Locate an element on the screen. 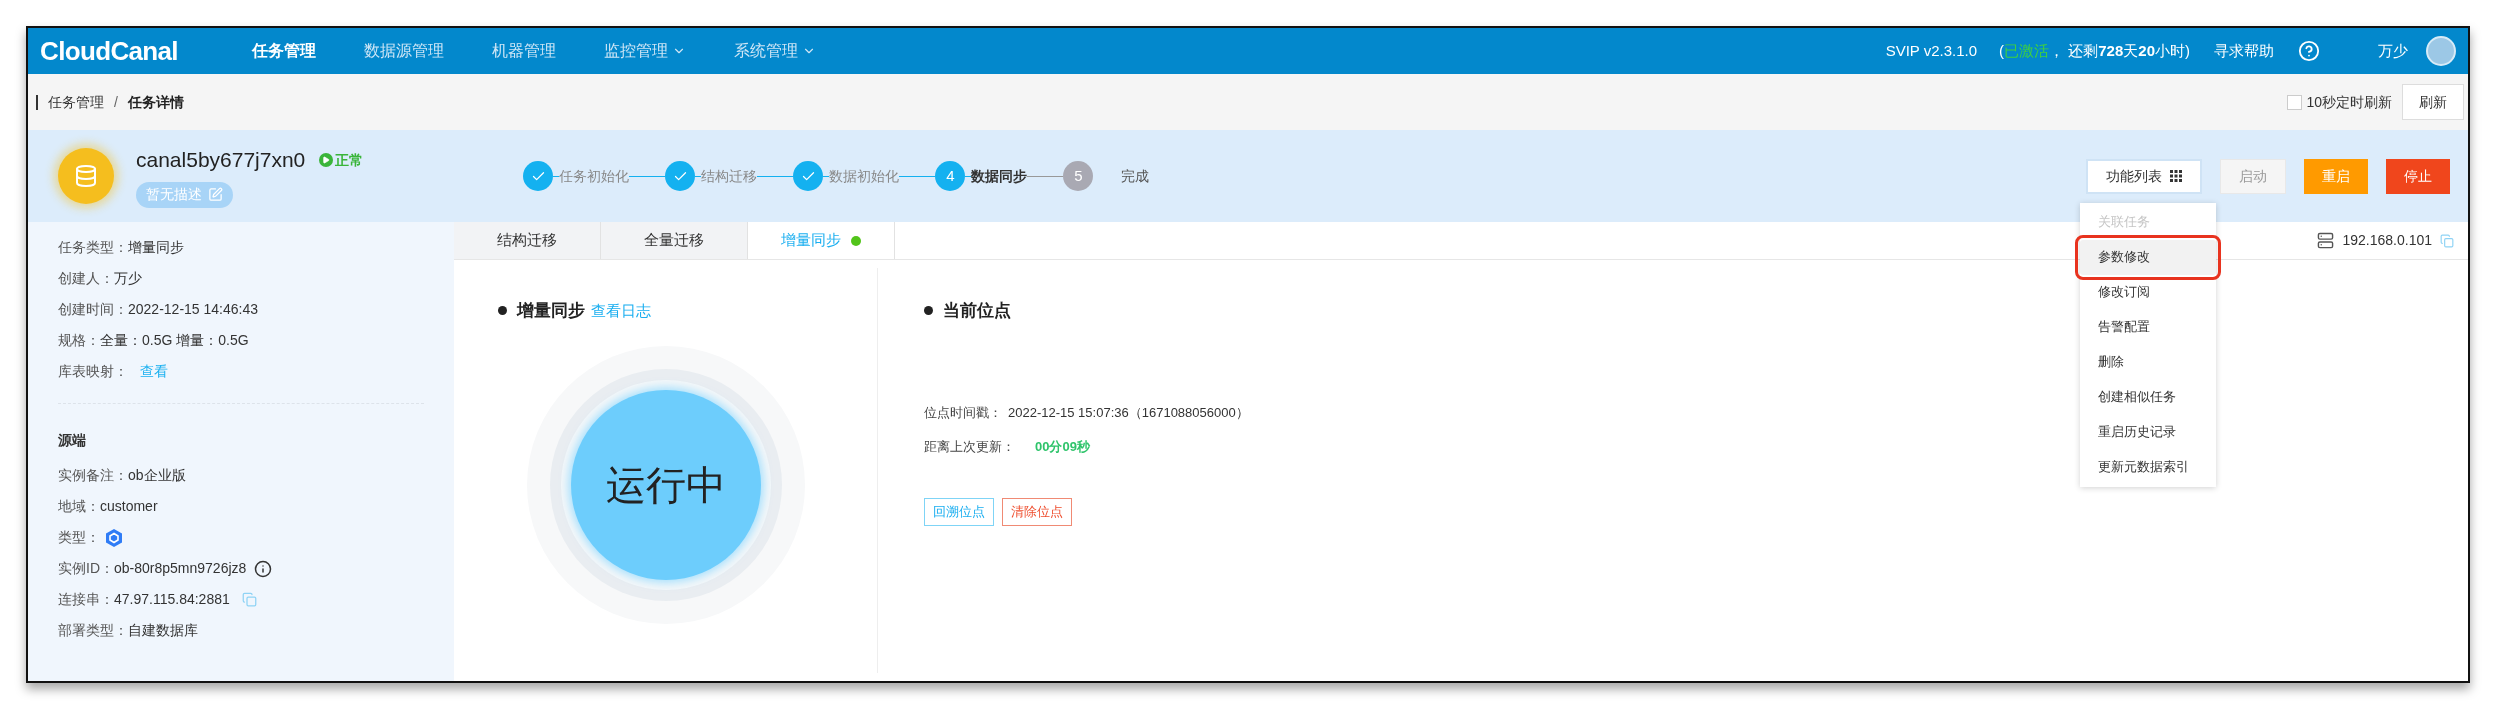  field-label: 地域： is located at coordinates (79, 506).